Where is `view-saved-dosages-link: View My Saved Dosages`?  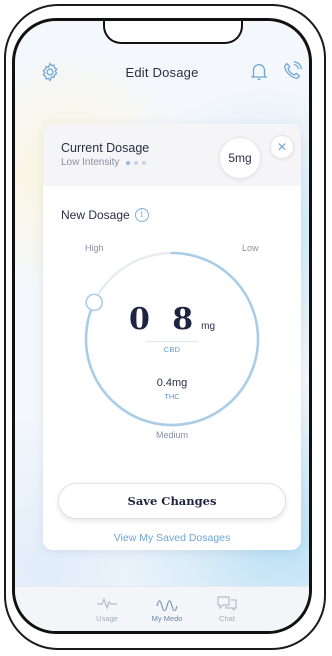
view-saved-dosages-link: View My Saved Dosages is located at coordinates (172, 538).